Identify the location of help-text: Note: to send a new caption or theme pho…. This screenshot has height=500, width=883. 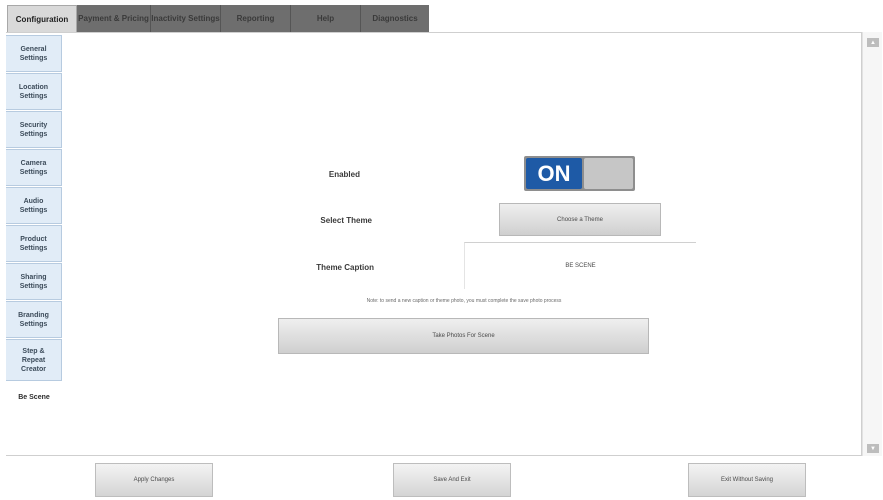
(464, 301).